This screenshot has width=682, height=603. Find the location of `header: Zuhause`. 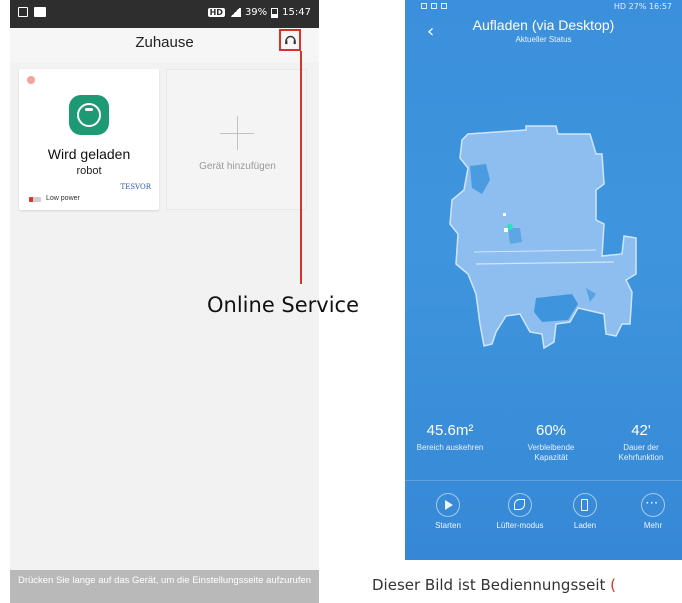

header: Zuhause is located at coordinates (164, 45).